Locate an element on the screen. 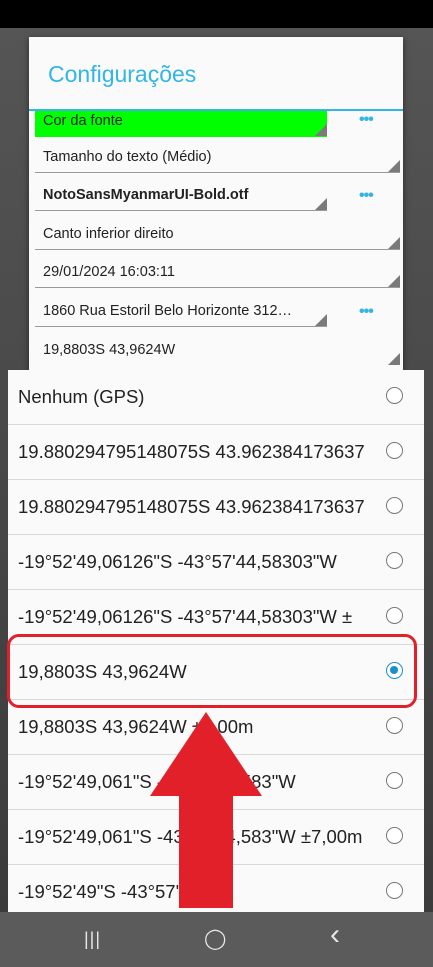 The width and height of the screenshot is (433, 967). option-label: Nenhum (GPS) is located at coordinates (81, 396).